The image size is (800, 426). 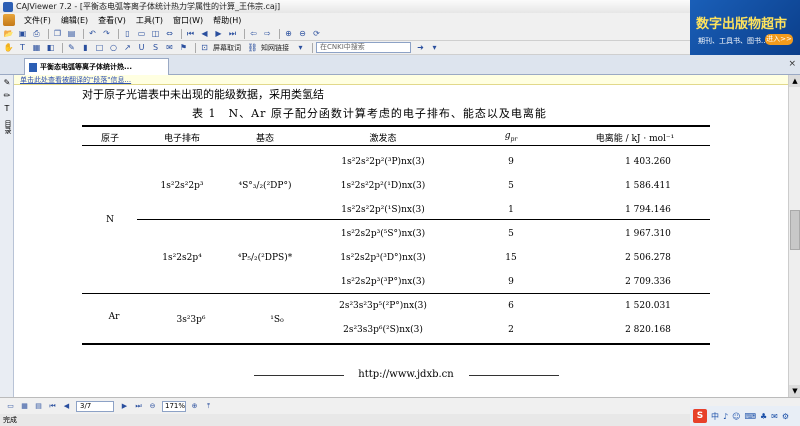 I want to click on cnki-search-input: 在CNKI中搜索, so click(x=363, y=47).